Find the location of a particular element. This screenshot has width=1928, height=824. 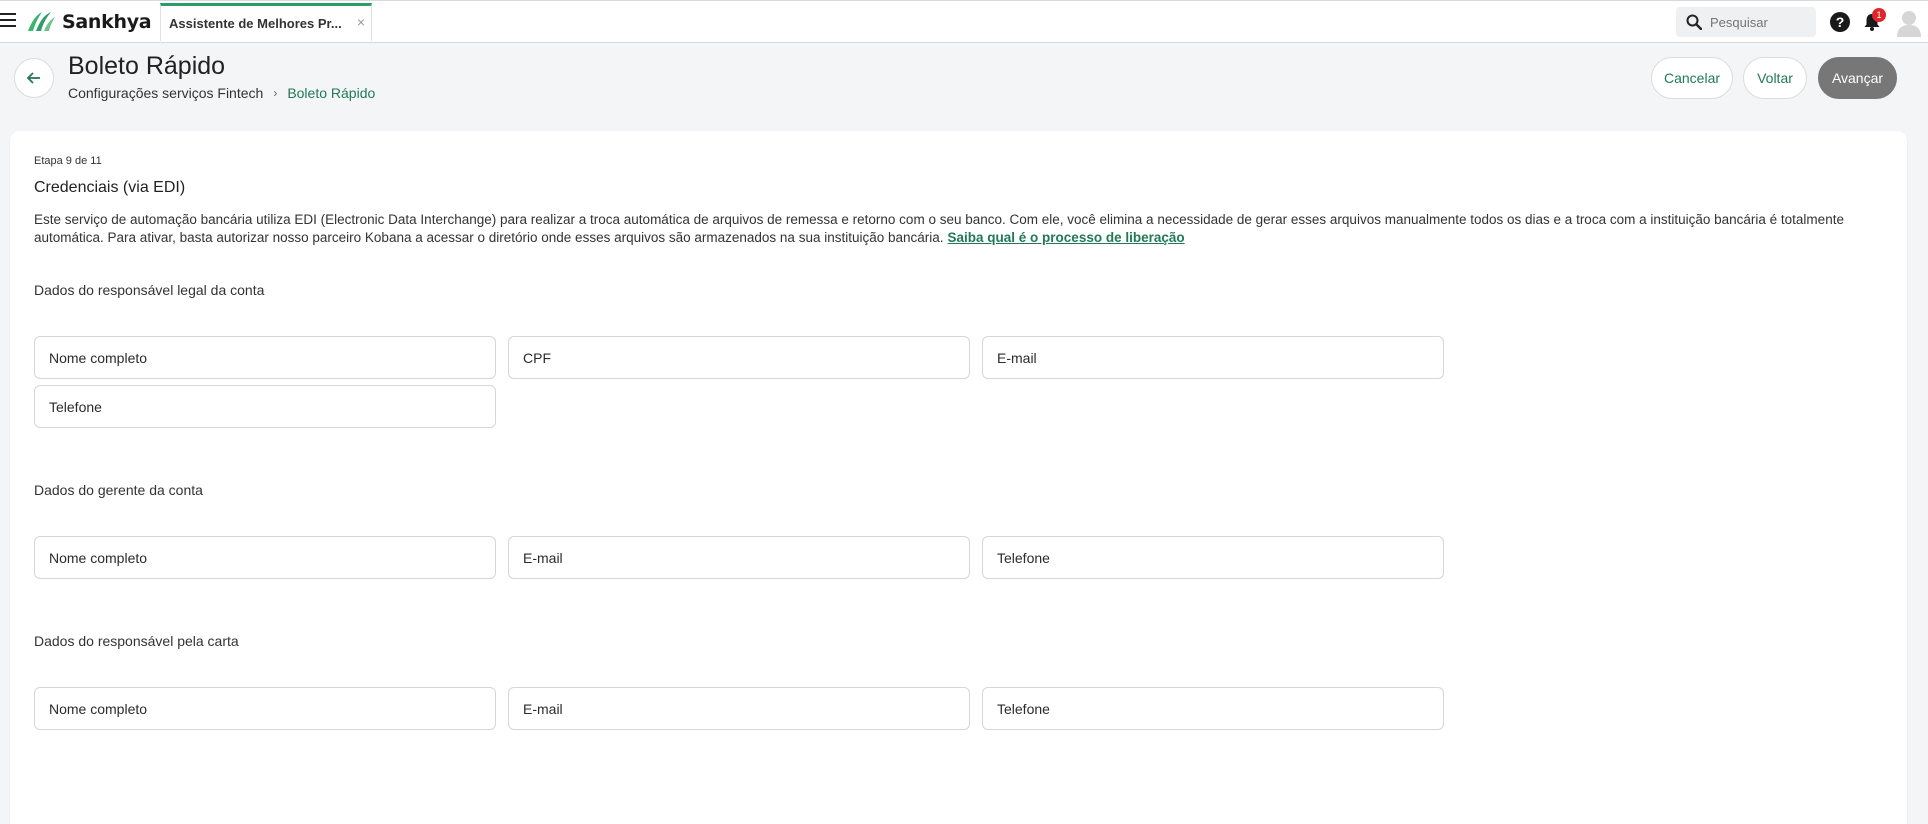

search-box is located at coordinates (1746, 22).